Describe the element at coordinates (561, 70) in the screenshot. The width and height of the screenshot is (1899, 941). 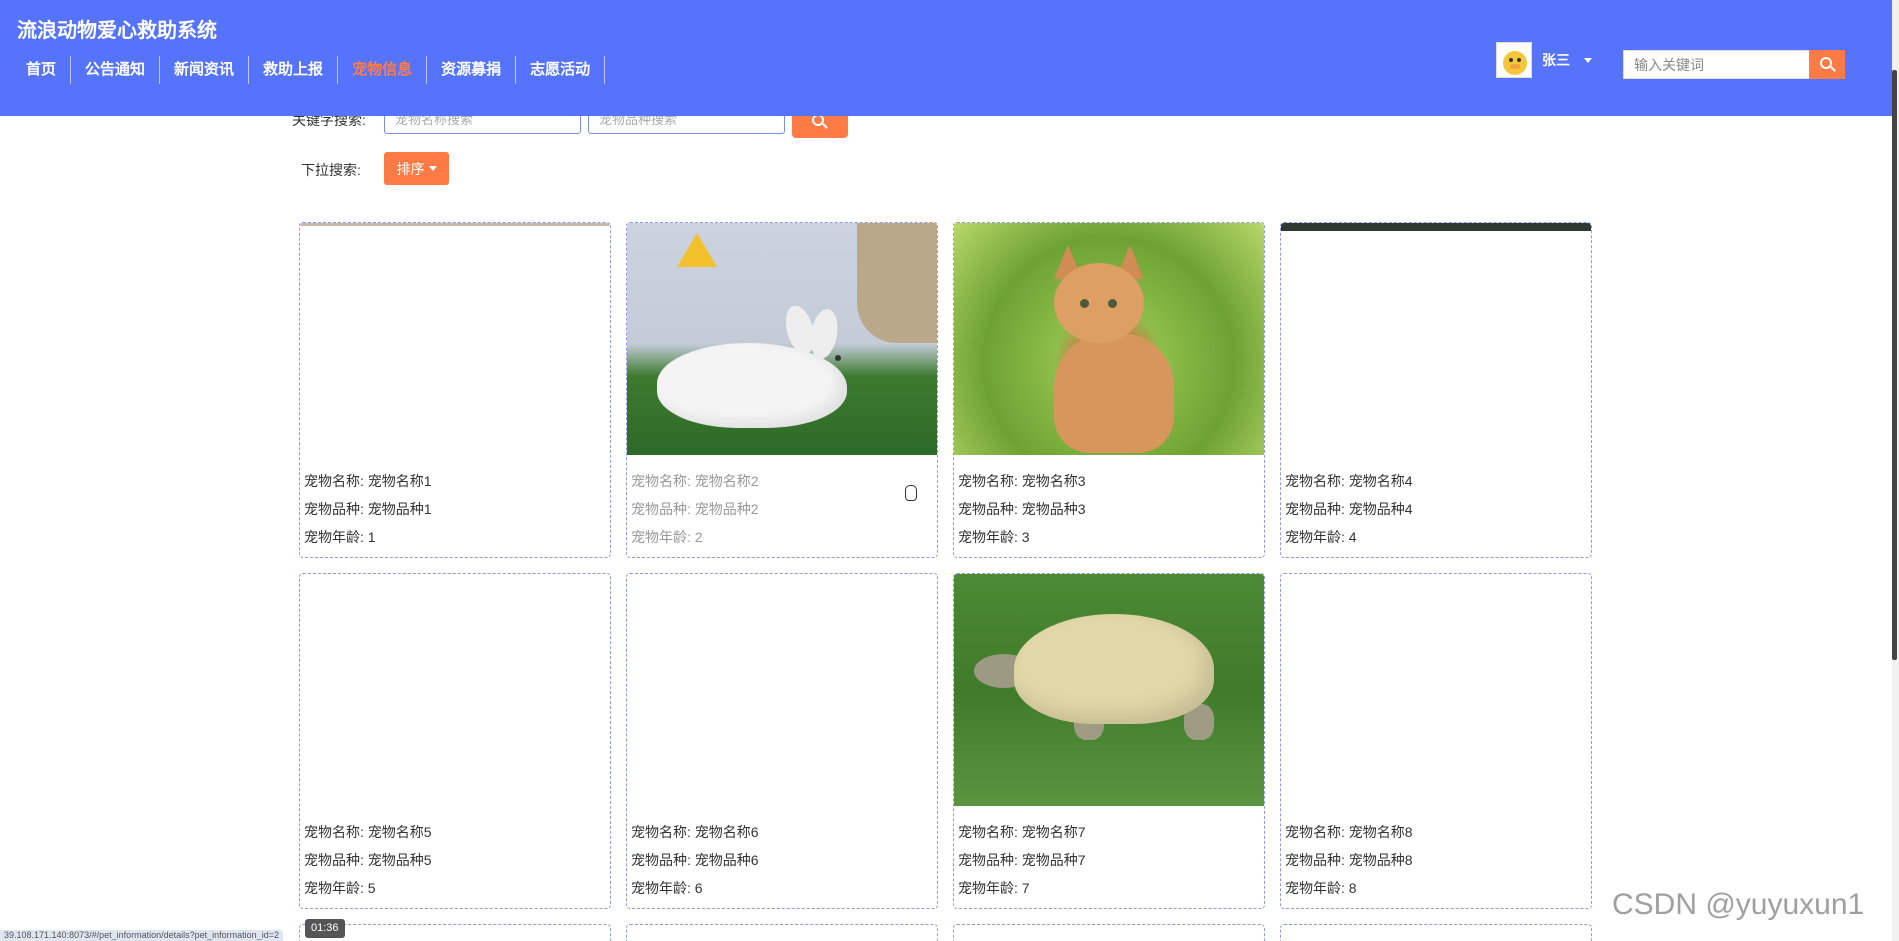
I see `nav-item-volunteer: 志愿活动` at that location.